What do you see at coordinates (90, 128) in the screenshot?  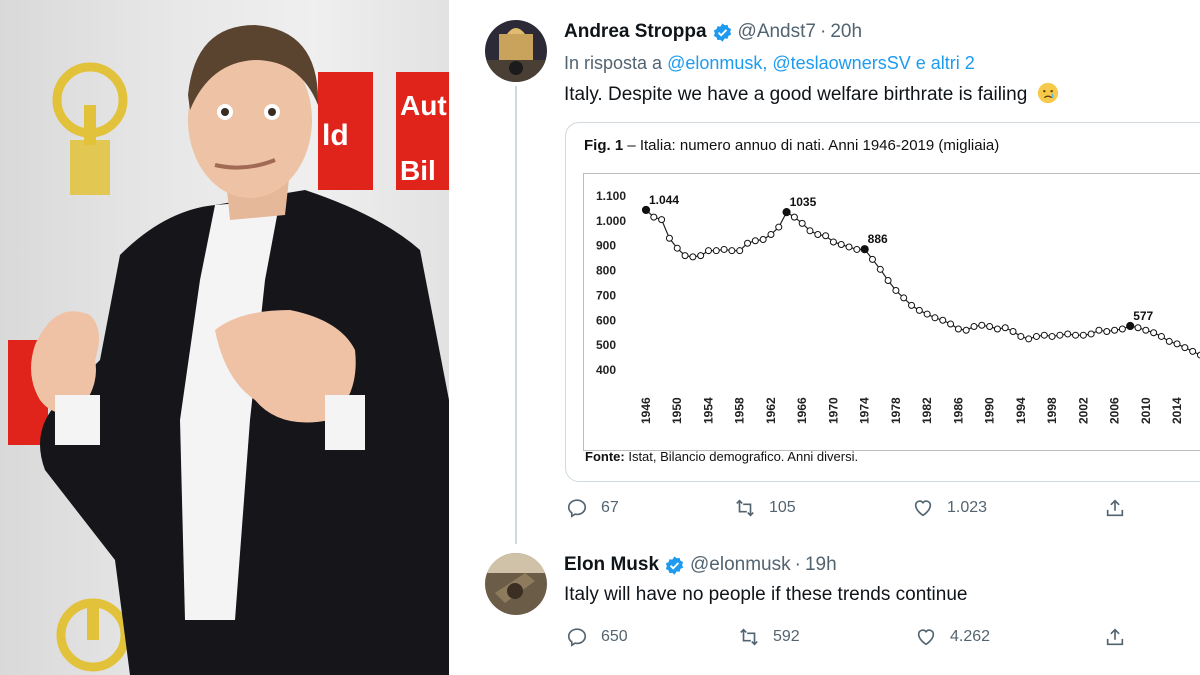 I see `steering-wheel-logo-top` at bounding box center [90, 128].